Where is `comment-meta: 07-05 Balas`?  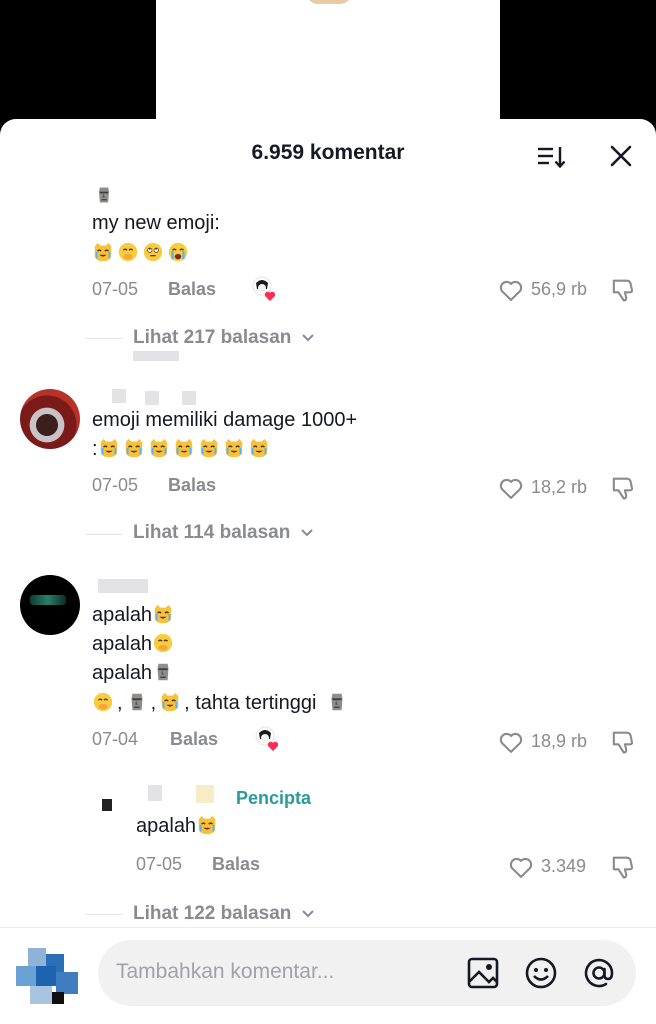
comment-meta: 07-05 Balas is located at coordinates (192, 488).